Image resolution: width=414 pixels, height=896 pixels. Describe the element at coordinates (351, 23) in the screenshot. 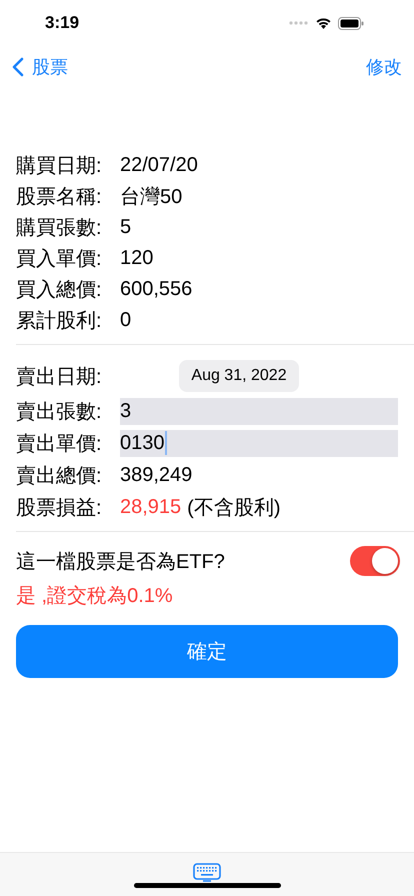

I see `battery-icon` at that location.